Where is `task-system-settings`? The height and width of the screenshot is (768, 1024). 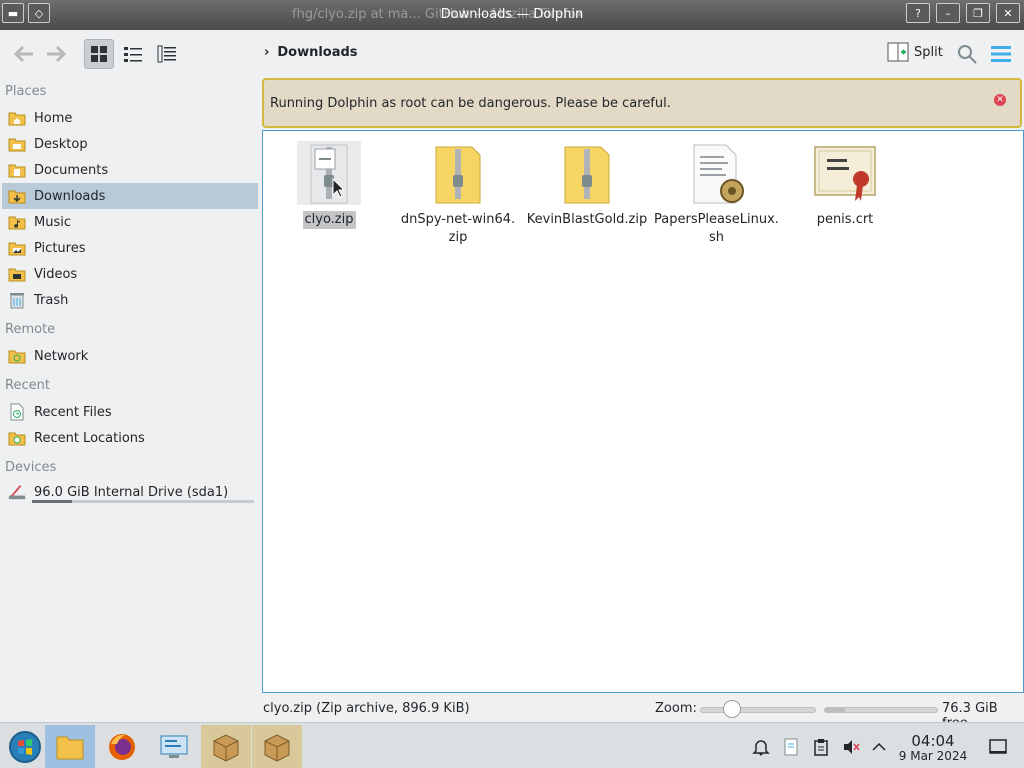 task-system-settings is located at coordinates (174, 746).